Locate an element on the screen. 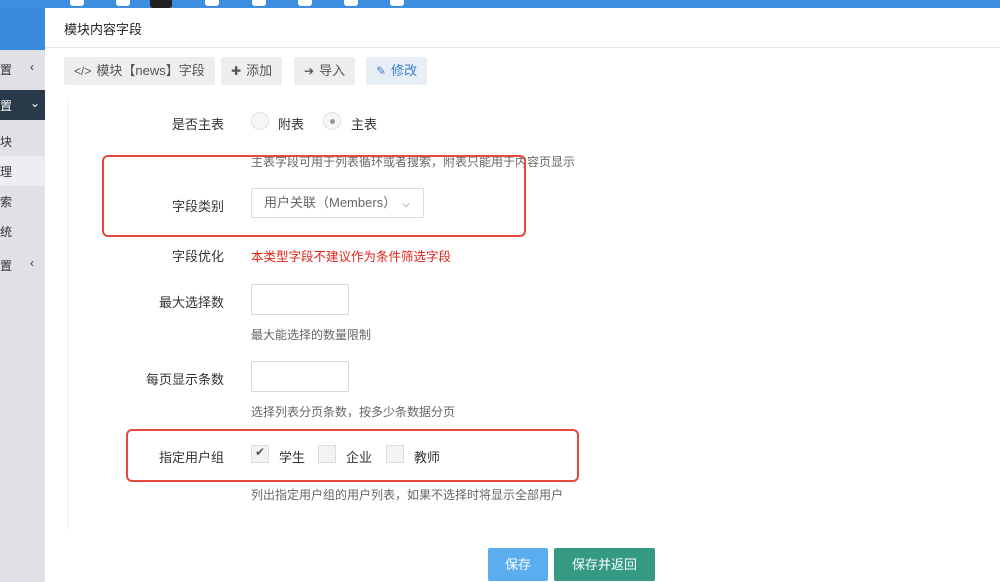 The image size is (1000, 582). sidebar-item-5: 索 is located at coordinates (22, 201).